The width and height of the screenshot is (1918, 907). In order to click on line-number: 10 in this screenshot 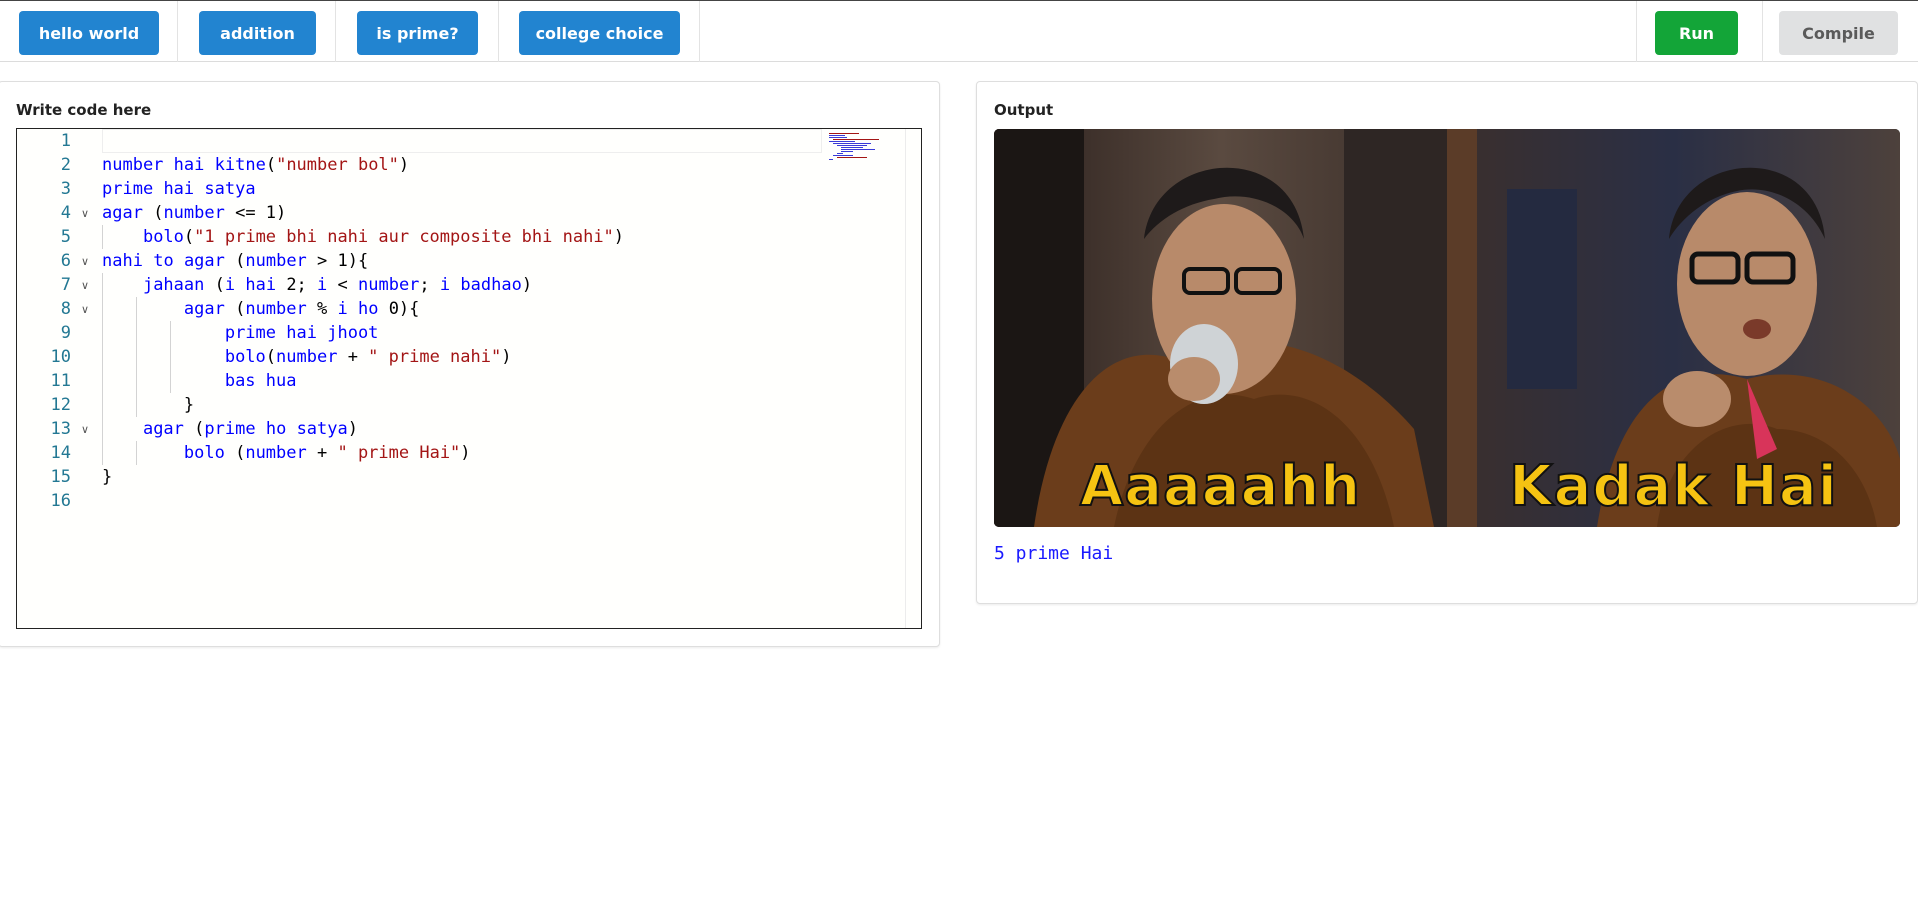, I will do `click(60, 357)`.